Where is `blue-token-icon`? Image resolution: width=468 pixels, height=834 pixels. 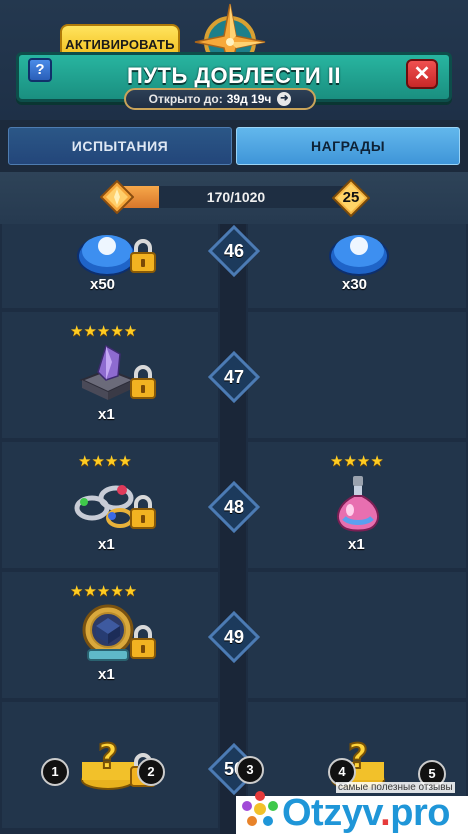
blue-token-icon is located at coordinates (359, 255).